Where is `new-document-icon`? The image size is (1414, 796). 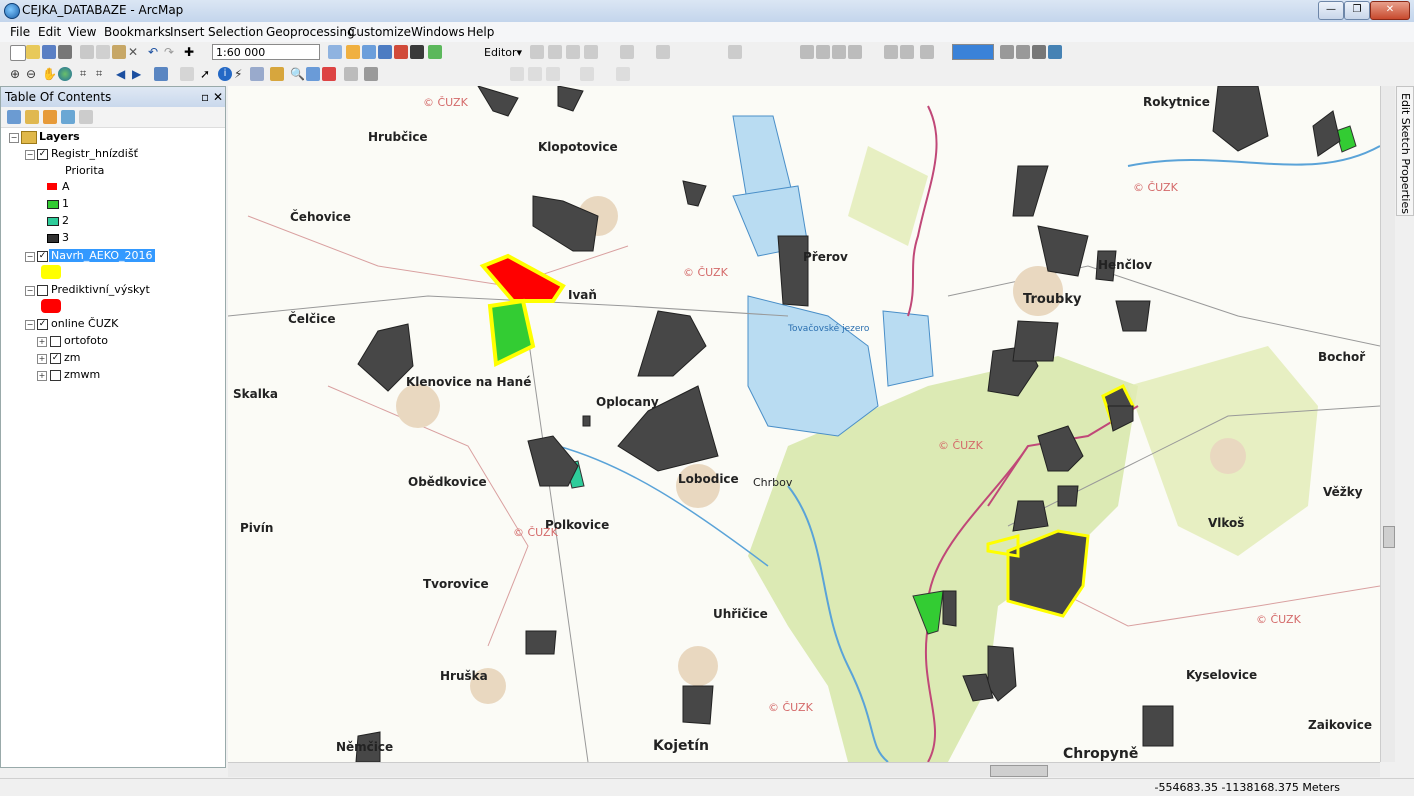
new-document-icon is located at coordinates (18, 53).